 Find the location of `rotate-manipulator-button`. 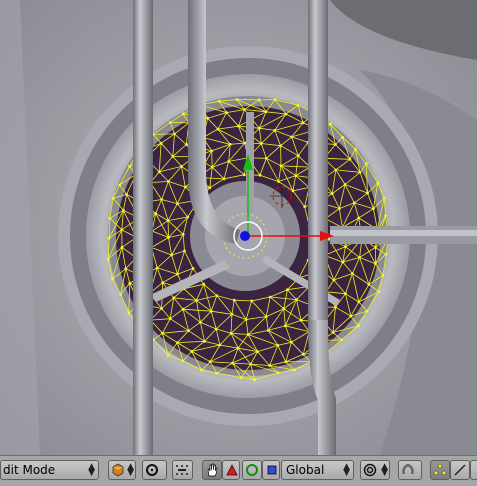

rotate-manipulator-button is located at coordinates (252, 470).